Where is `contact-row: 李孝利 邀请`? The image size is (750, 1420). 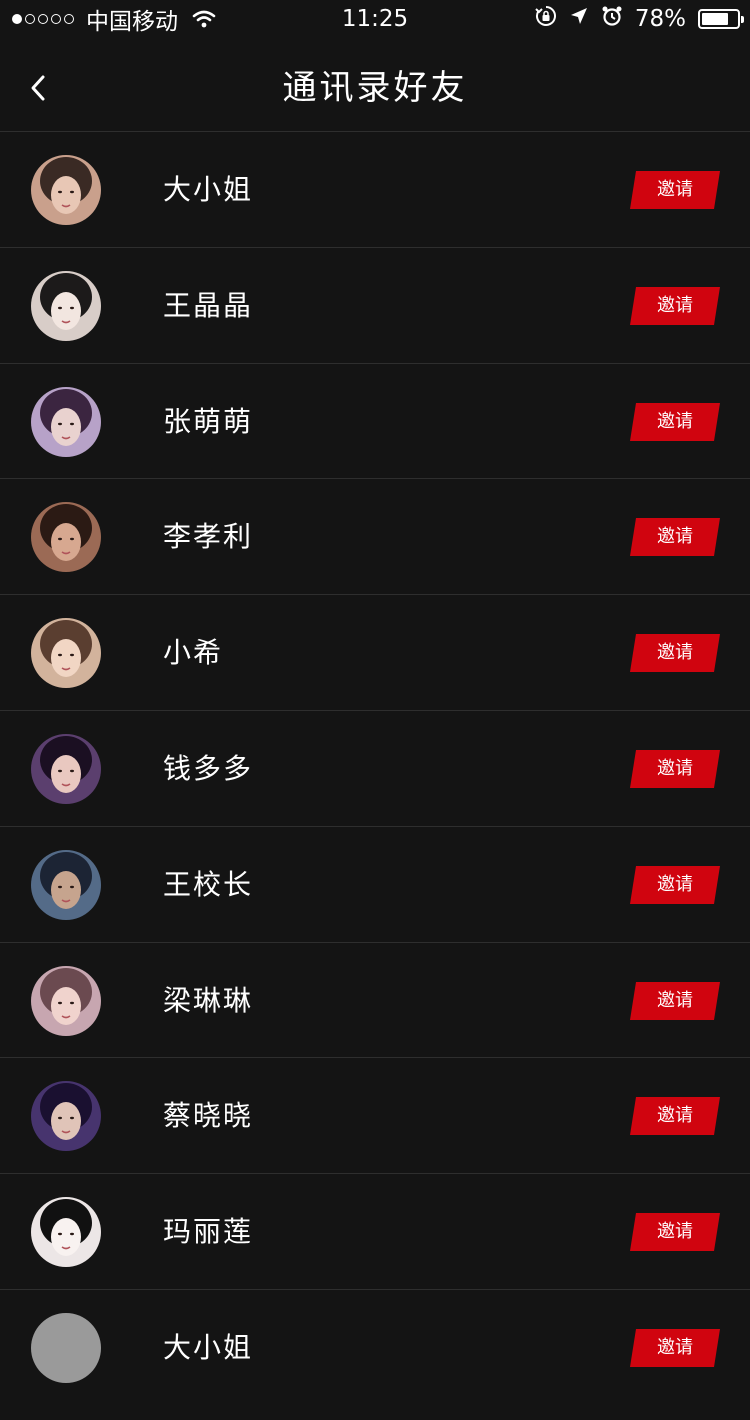 contact-row: 李孝利 邀请 is located at coordinates (375, 537).